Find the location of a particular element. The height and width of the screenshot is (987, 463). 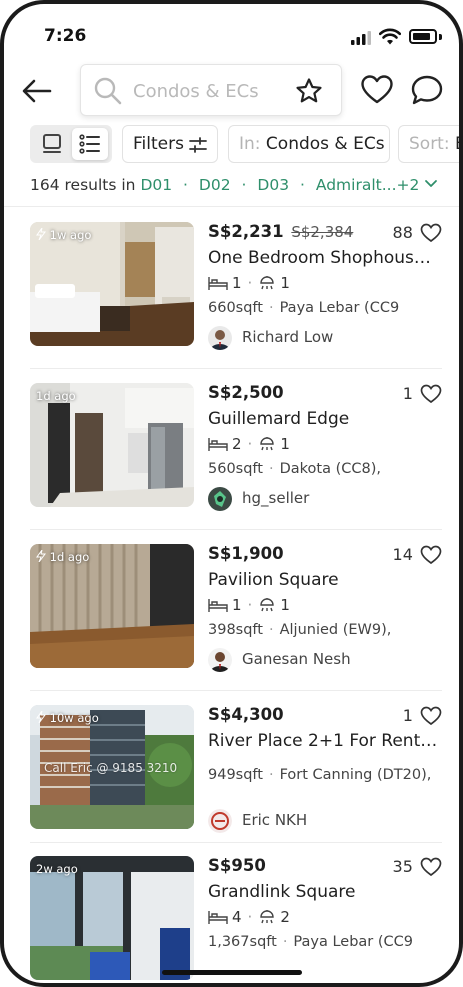

listing-age-text: 10w ago is located at coordinates (74, 718).